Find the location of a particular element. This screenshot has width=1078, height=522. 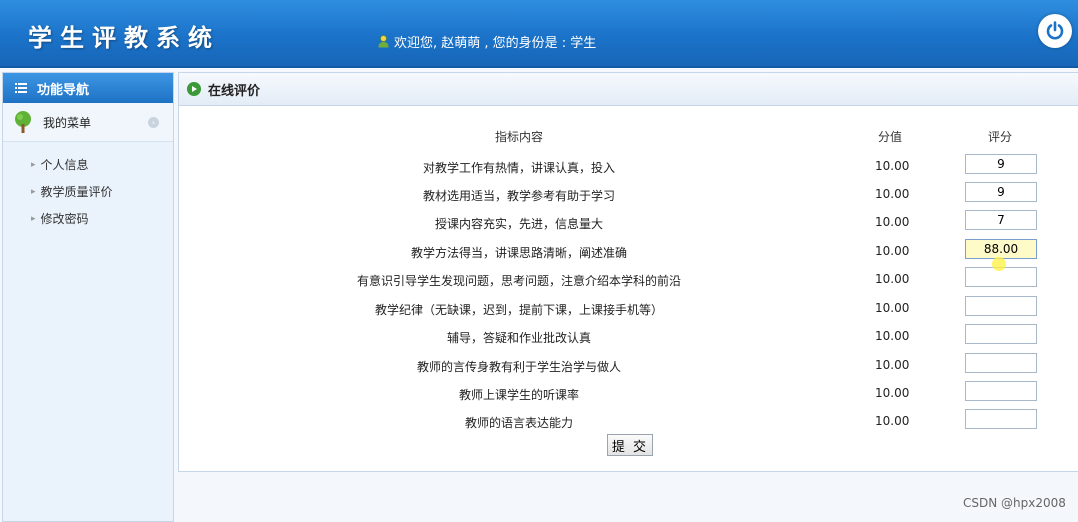

table-row: 教学纪律（无缺课，迟到，提前下课，上课接手机等） 10.00 is located at coordinates (628, 309).